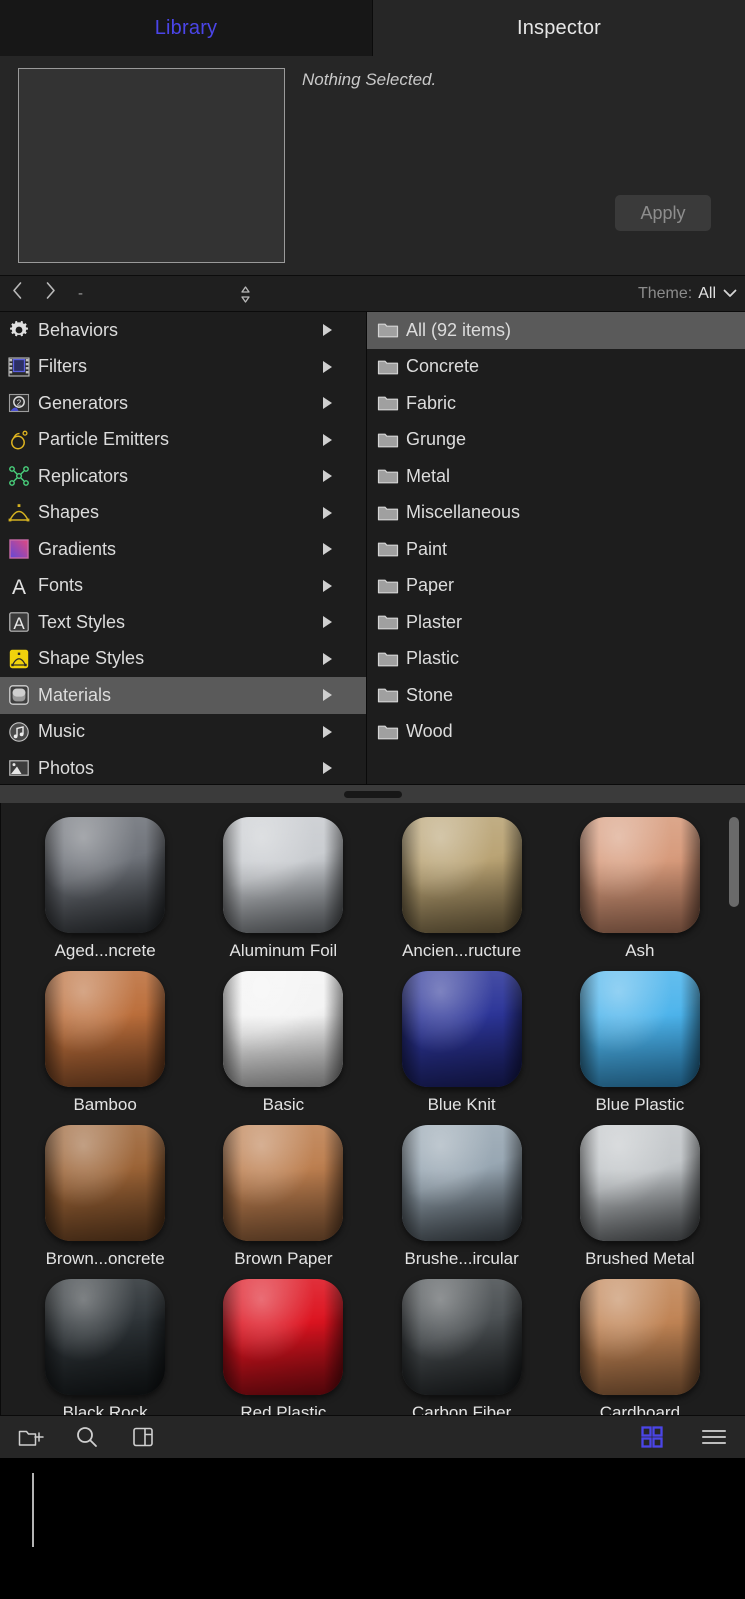 Image resolution: width=745 pixels, height=1599 pixels. What do you see at coordinates (19, 330) in the screenshot?
I see `gear-icon` at bounding box center [19, 330].